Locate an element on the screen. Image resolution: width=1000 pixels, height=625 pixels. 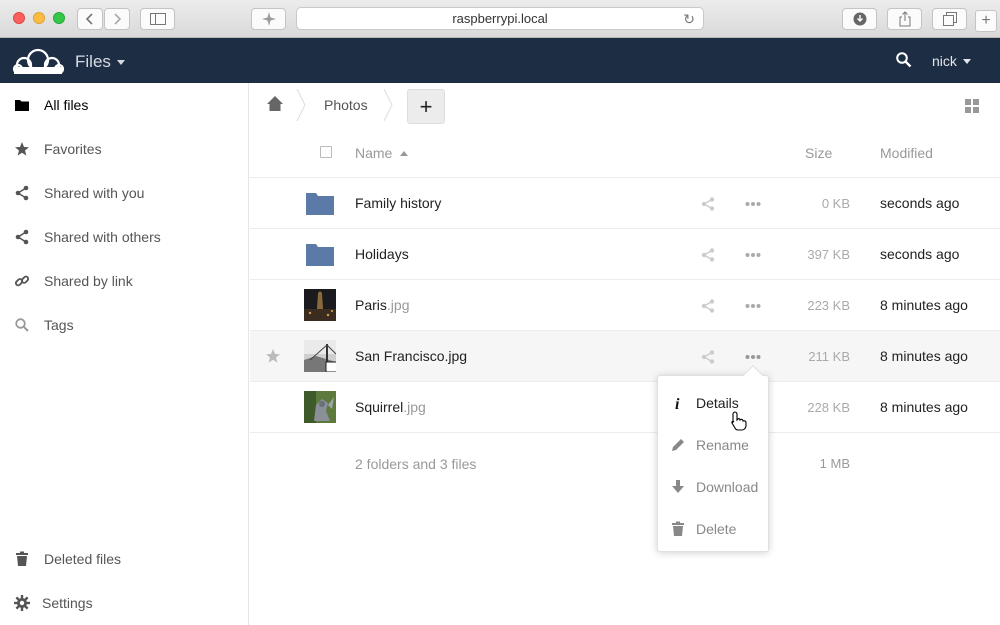
address-bar: raspberrypi.local ↻ is located at coordinates (500, 18).